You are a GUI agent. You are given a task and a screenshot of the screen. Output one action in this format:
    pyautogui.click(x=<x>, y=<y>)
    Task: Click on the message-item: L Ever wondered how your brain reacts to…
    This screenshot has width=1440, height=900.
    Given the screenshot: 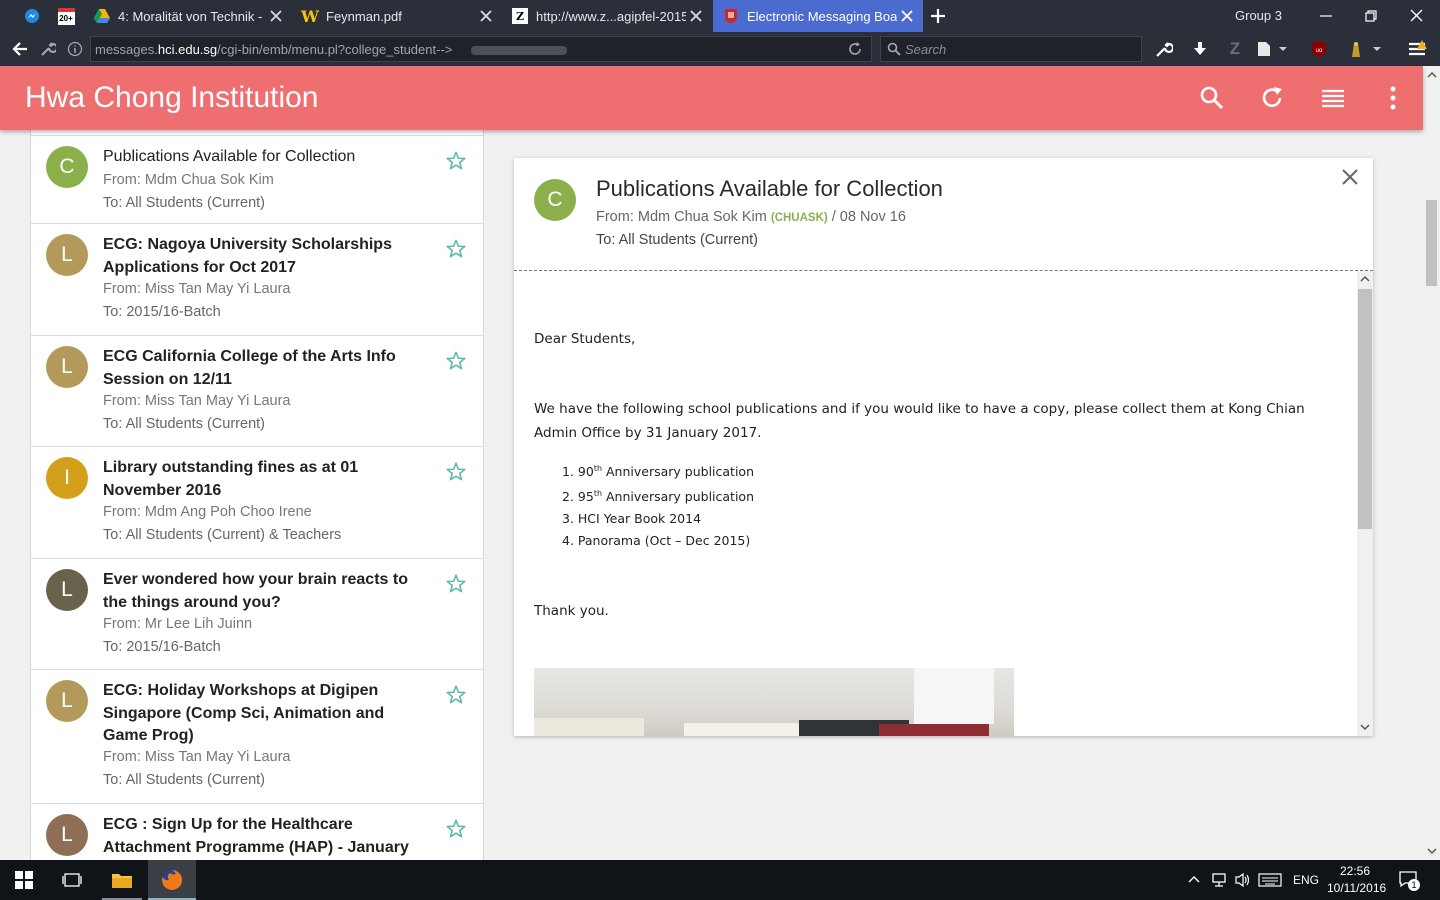 What is the action you would take?
    pyautogui.click(x=257, y=614)
    